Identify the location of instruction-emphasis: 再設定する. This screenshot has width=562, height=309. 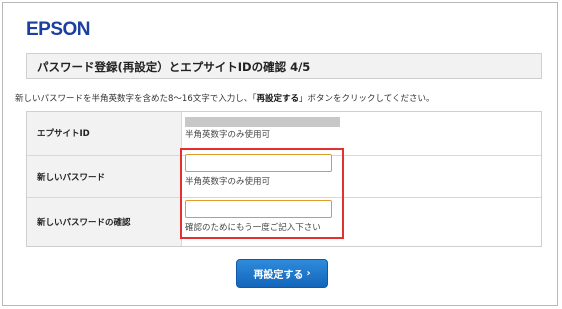
(277, 99).